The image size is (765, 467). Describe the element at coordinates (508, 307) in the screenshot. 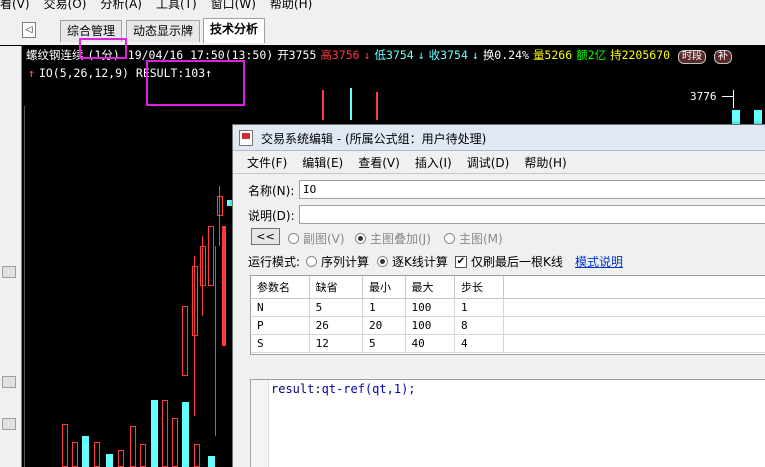

I see `table-row: N 5 1 100 1` at that location.